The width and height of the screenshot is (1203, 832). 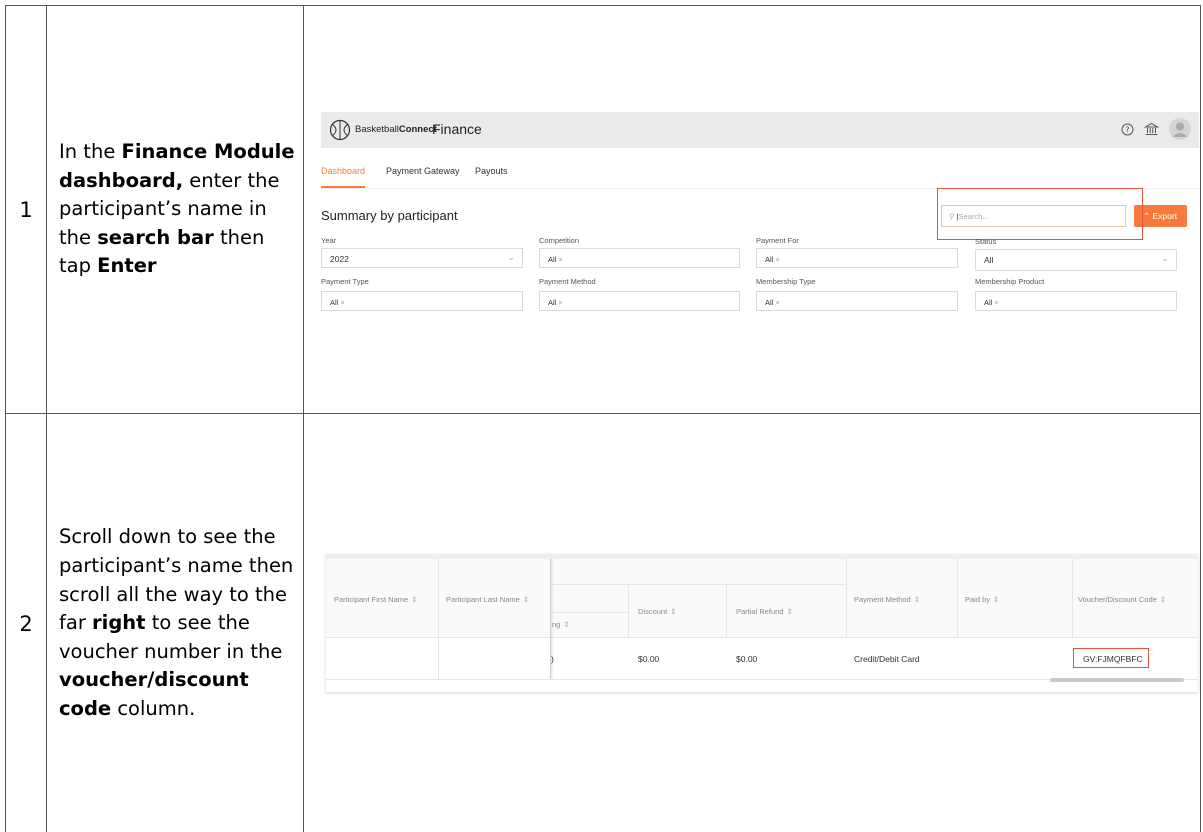 I want to click on app-title: Finance, so click(x=457, y=129).